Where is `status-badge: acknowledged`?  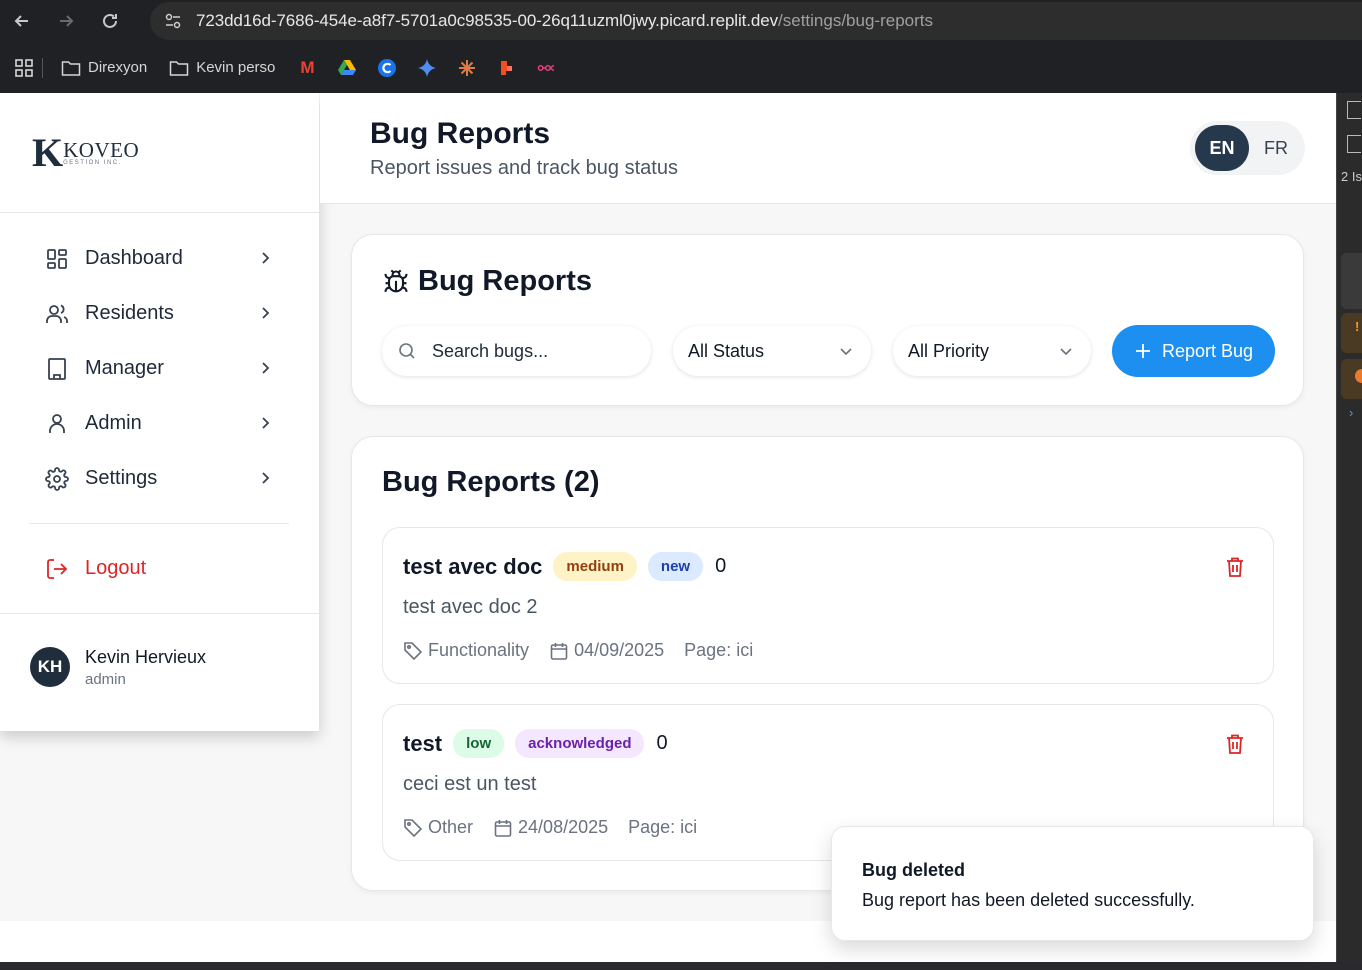
status-badge: acknowledged is located at coordinates (580, 743).